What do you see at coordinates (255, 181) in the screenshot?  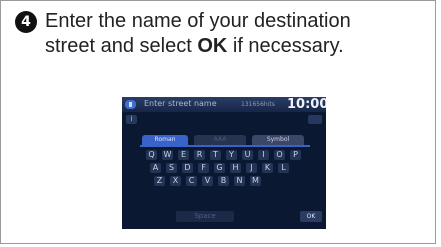 I see `key-m: M` at bounding box center [255, 181].